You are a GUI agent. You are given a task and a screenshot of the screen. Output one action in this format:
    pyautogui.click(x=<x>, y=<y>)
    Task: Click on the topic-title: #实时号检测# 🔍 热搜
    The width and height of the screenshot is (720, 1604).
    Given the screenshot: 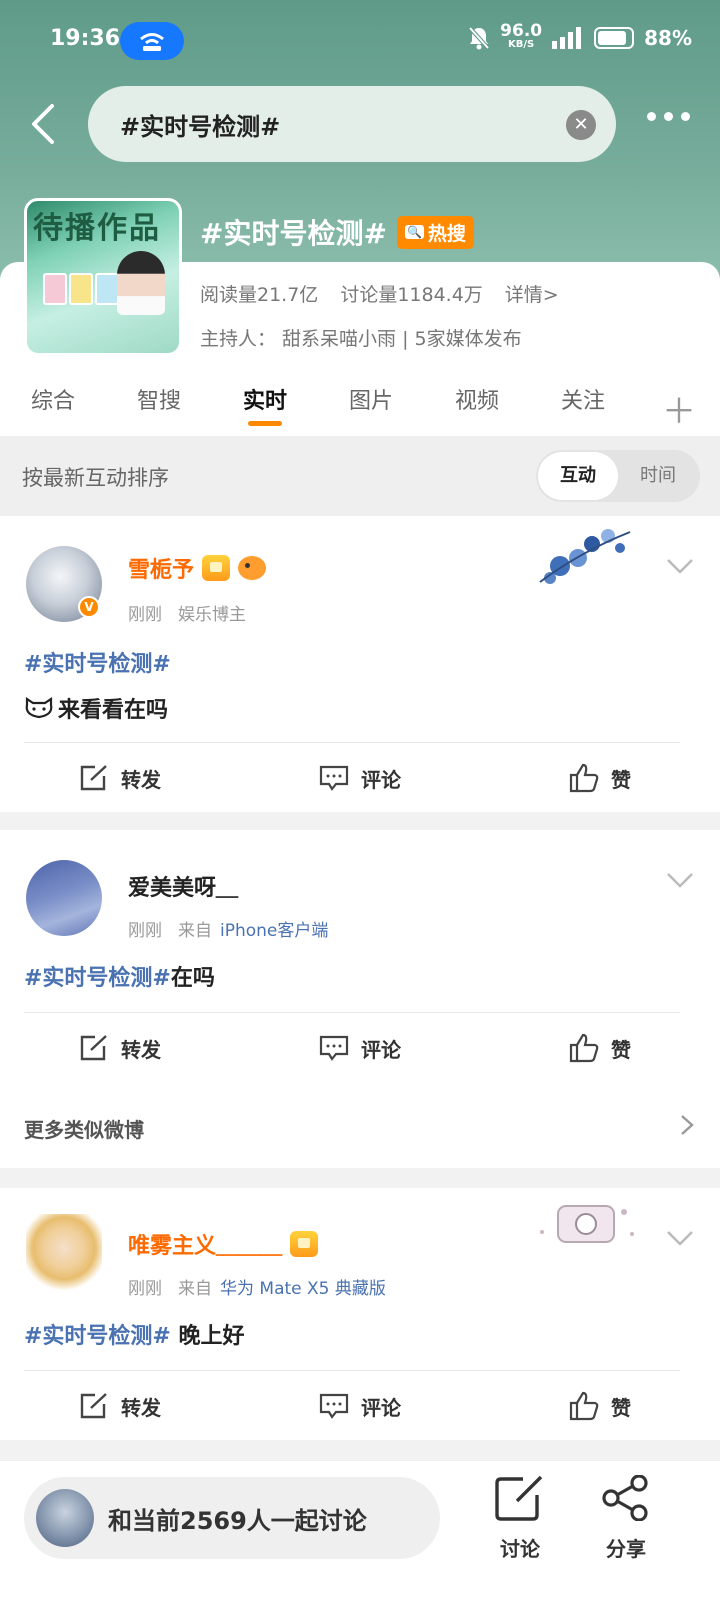 What is the action you would take?
    pyautogui.click(x=337, y=232)
    